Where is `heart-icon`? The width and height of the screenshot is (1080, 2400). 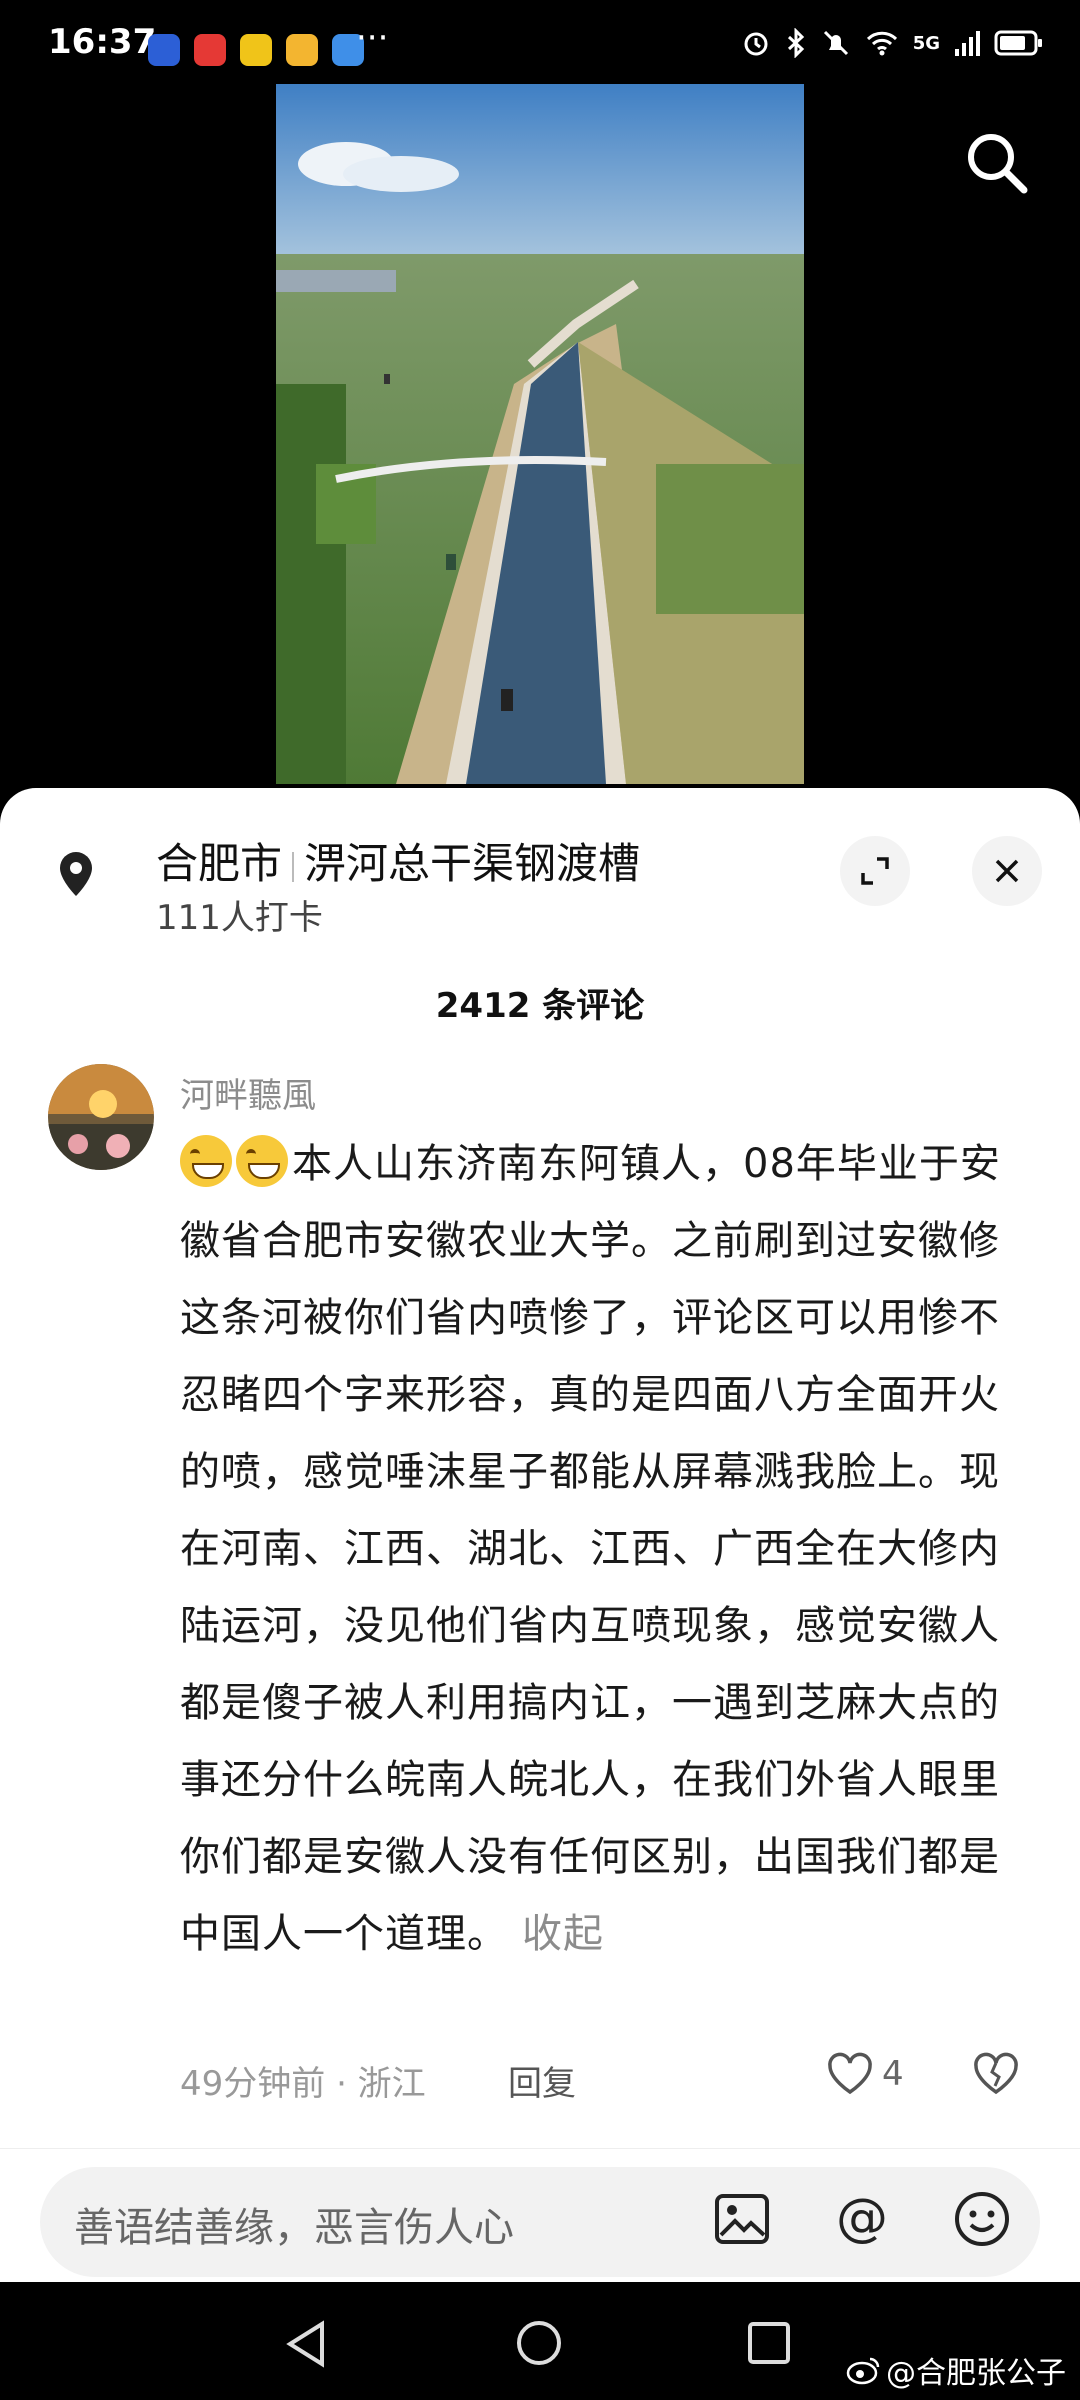 heart-icon is located at coordinates (850, 2073).